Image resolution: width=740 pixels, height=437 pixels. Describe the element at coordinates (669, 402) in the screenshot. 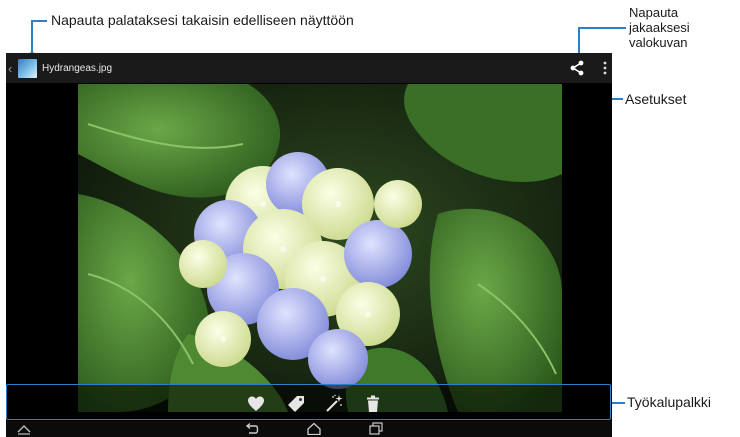

I see `callout-toolbar: Työkalupalkki` at that location.